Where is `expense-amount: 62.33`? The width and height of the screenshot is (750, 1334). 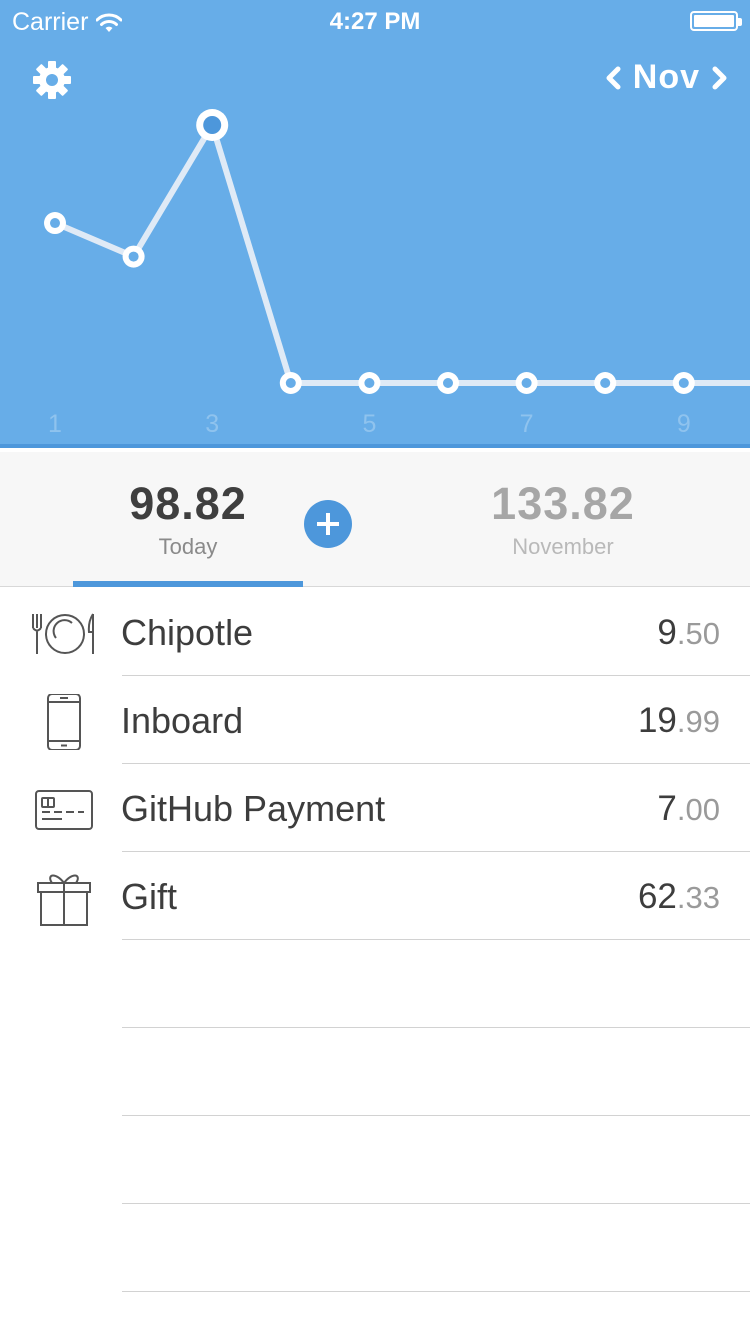 expense-amount: 62.33 is located at coordinates (679, 897).